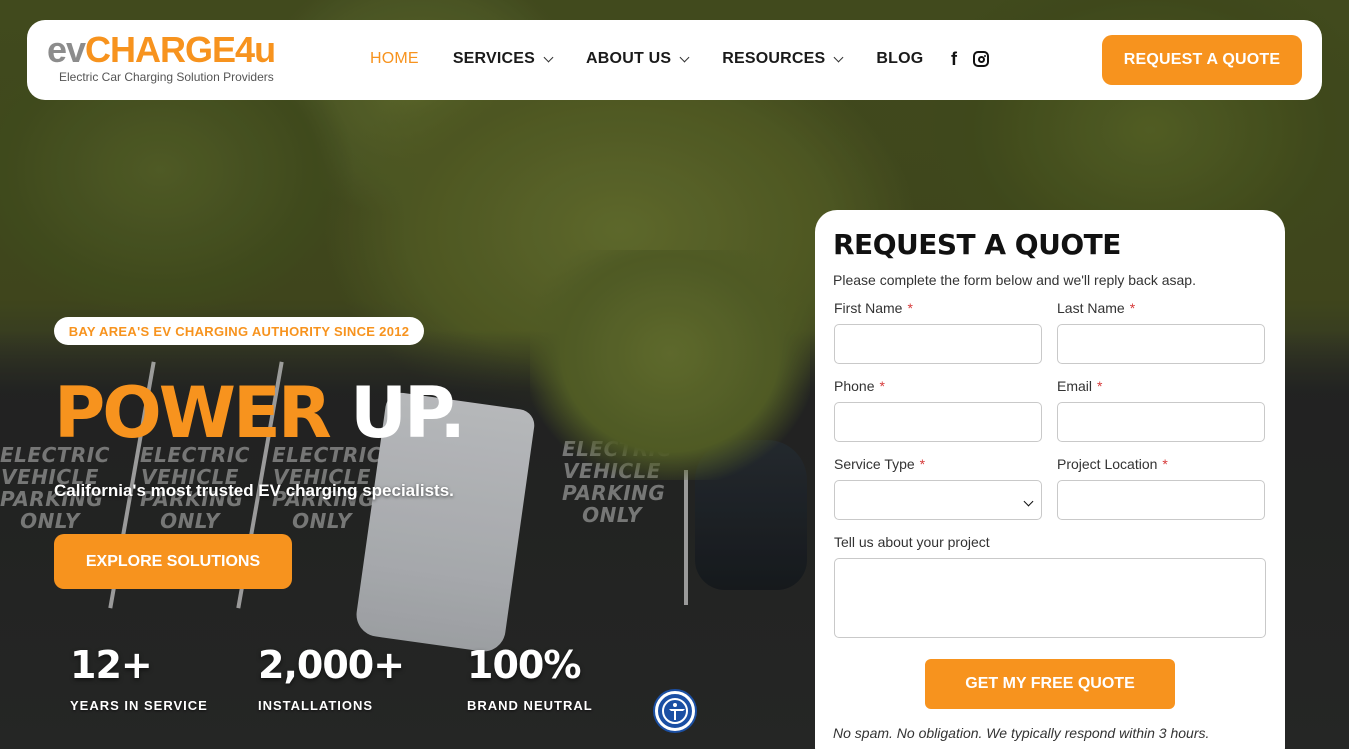  I want to click on facebook-icon: f, so click(954, 59).